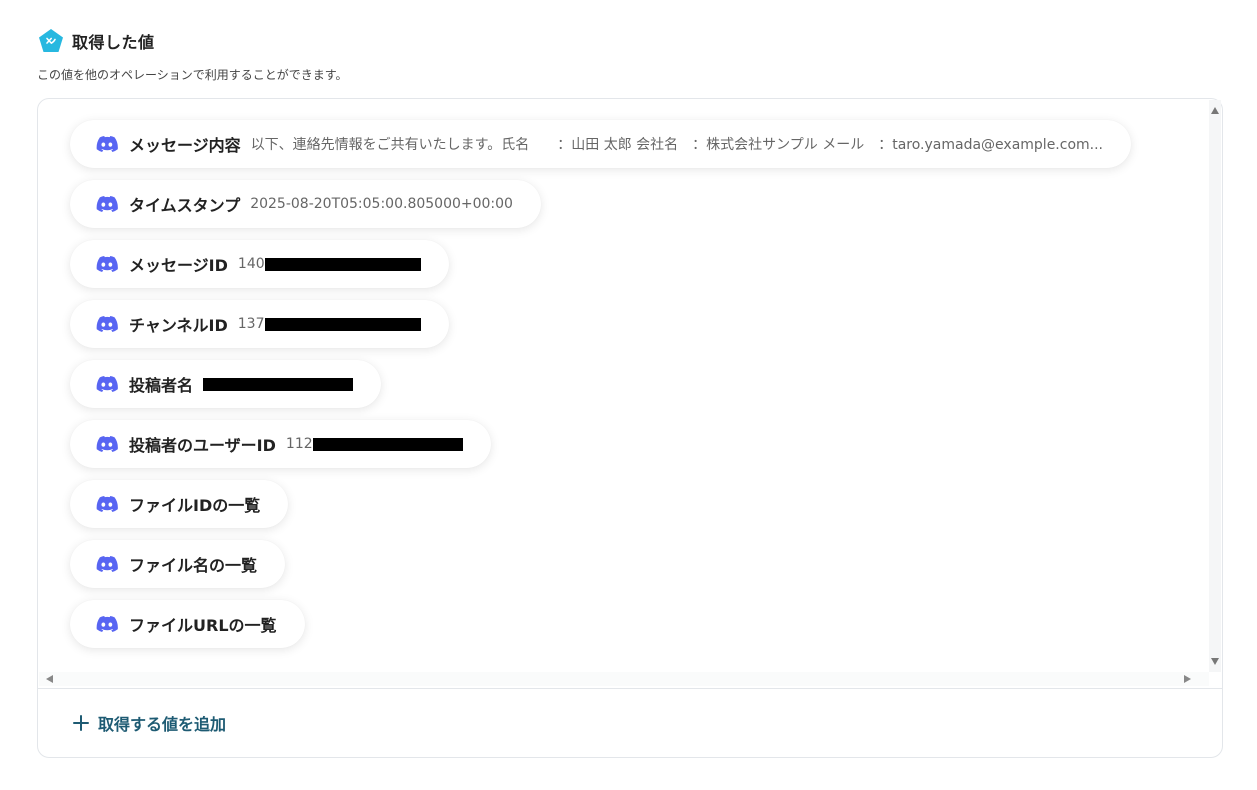  What do you see at coordinates (1215, 661) in the screenshot?
I see `scroll-down-arrow-icon` at bounding box center [1215, 661].